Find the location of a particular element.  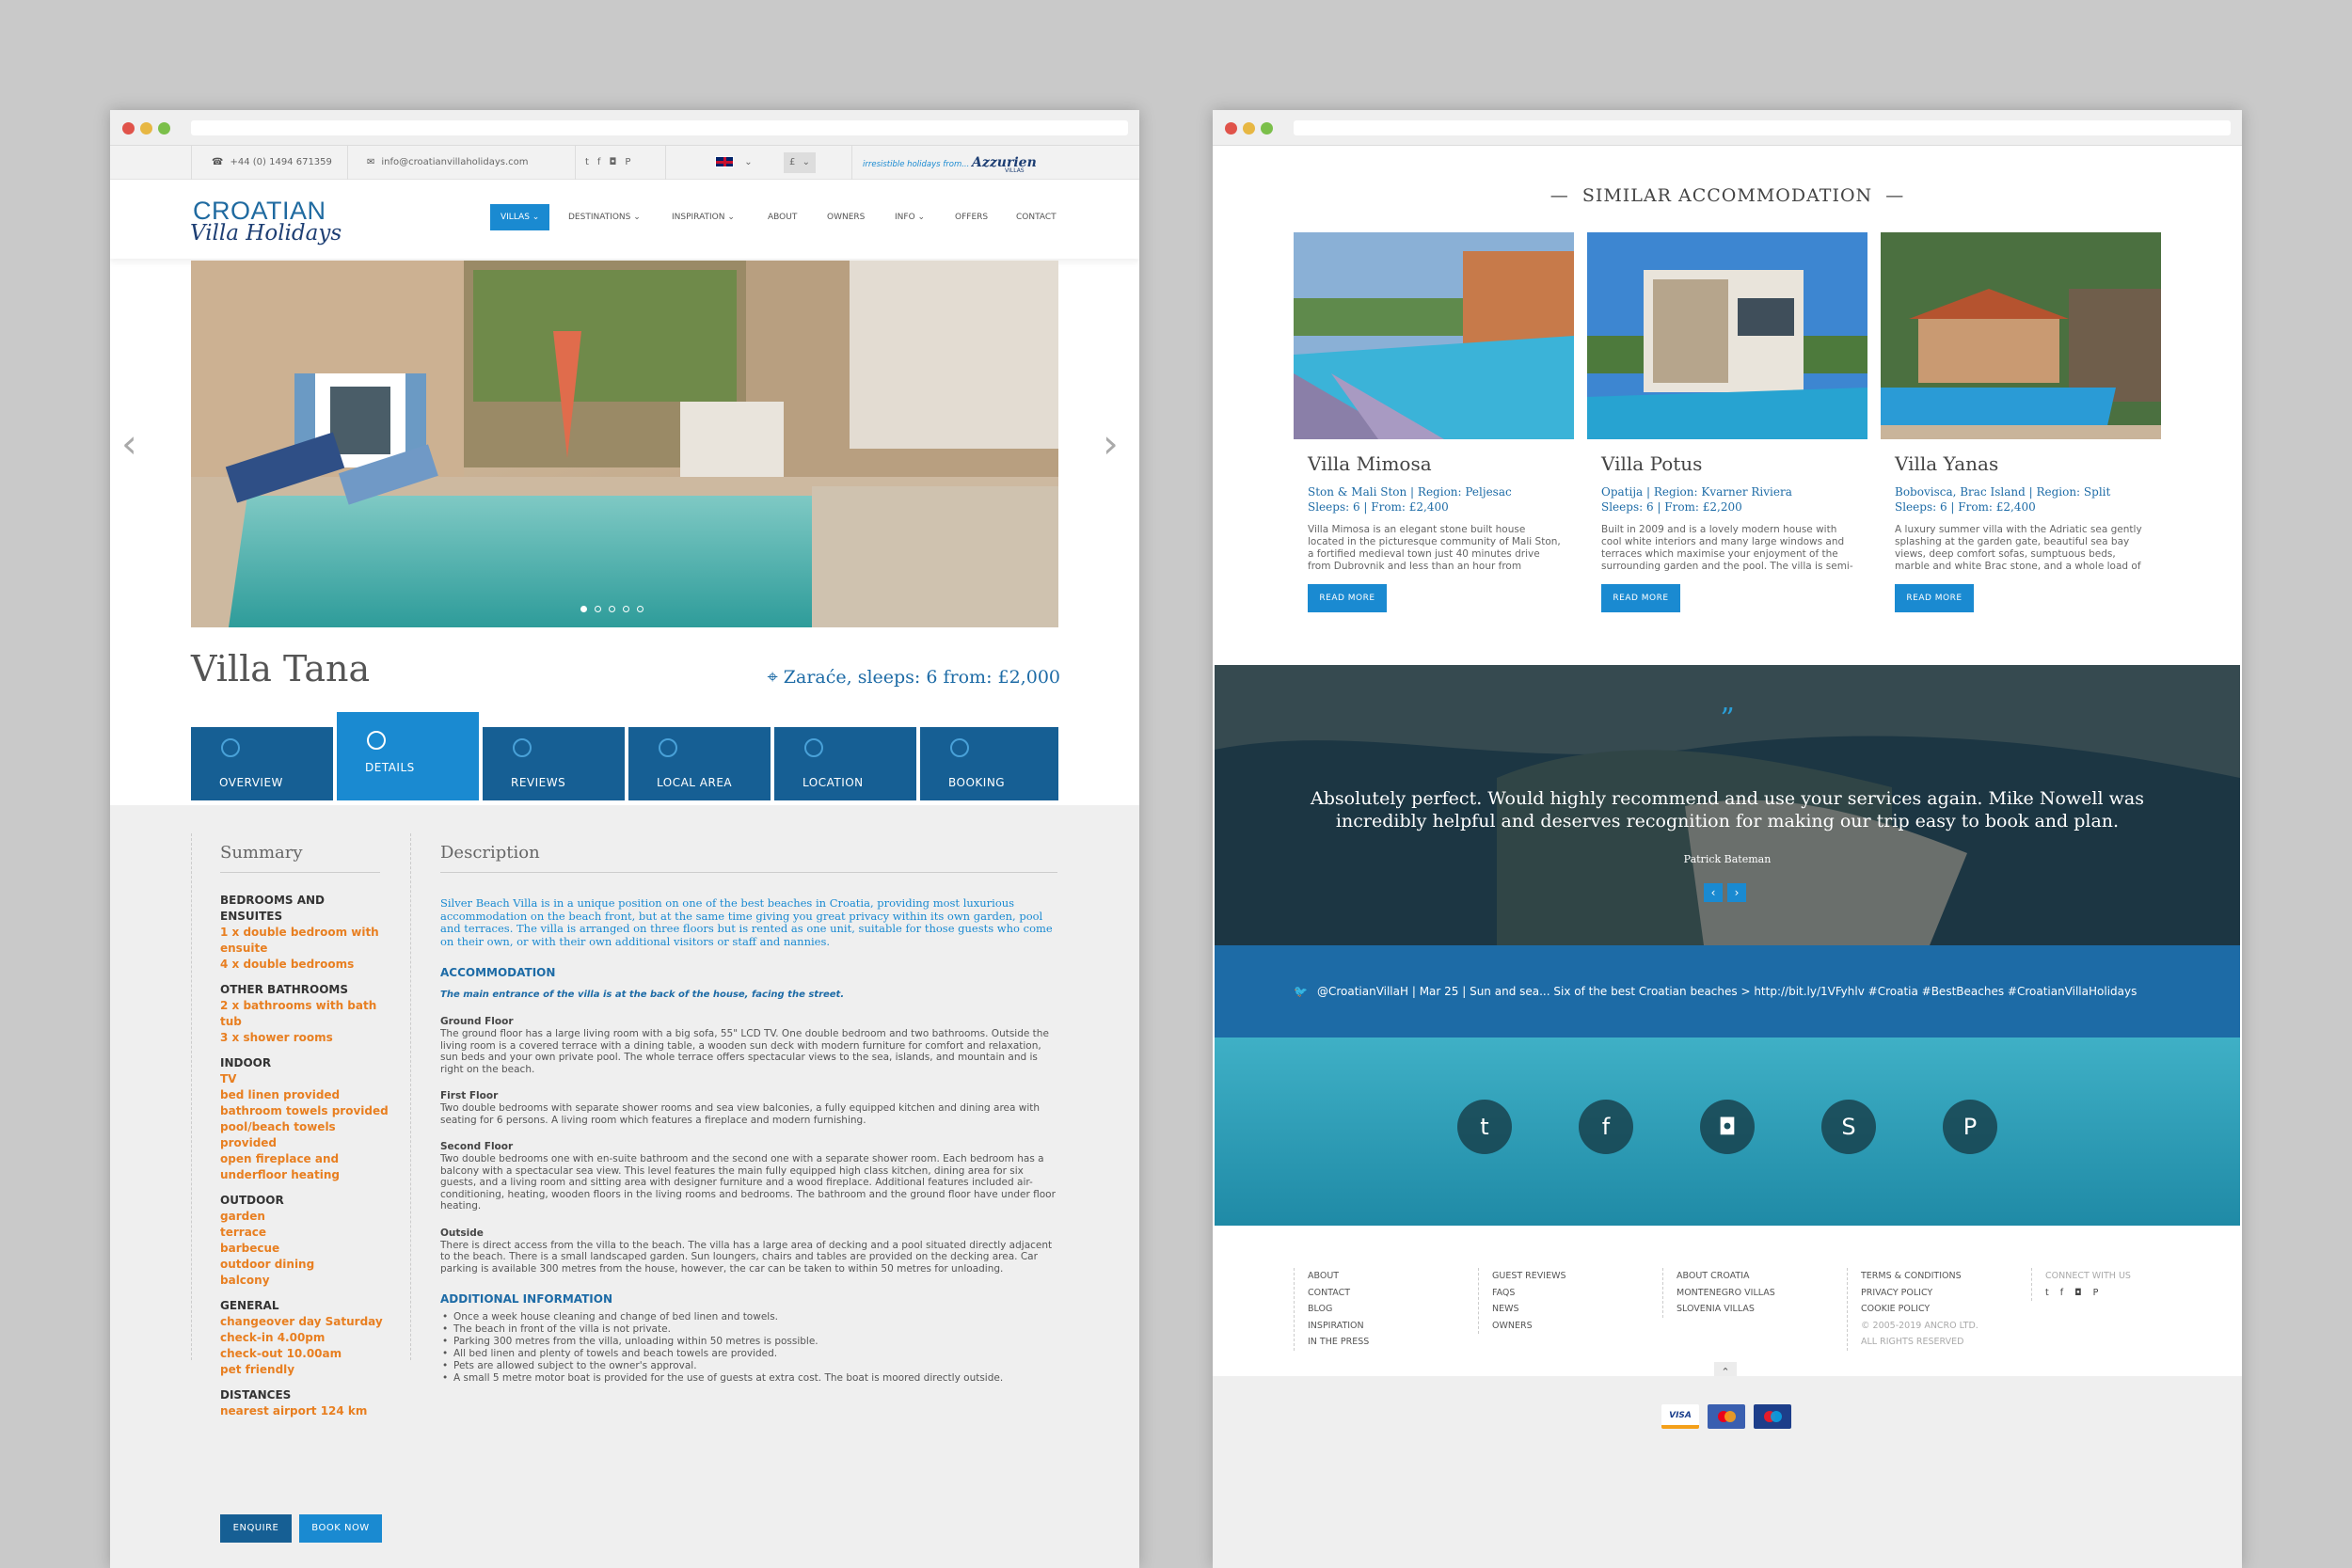

hero-next-arrow: › is located at coordinates (1111, 443).